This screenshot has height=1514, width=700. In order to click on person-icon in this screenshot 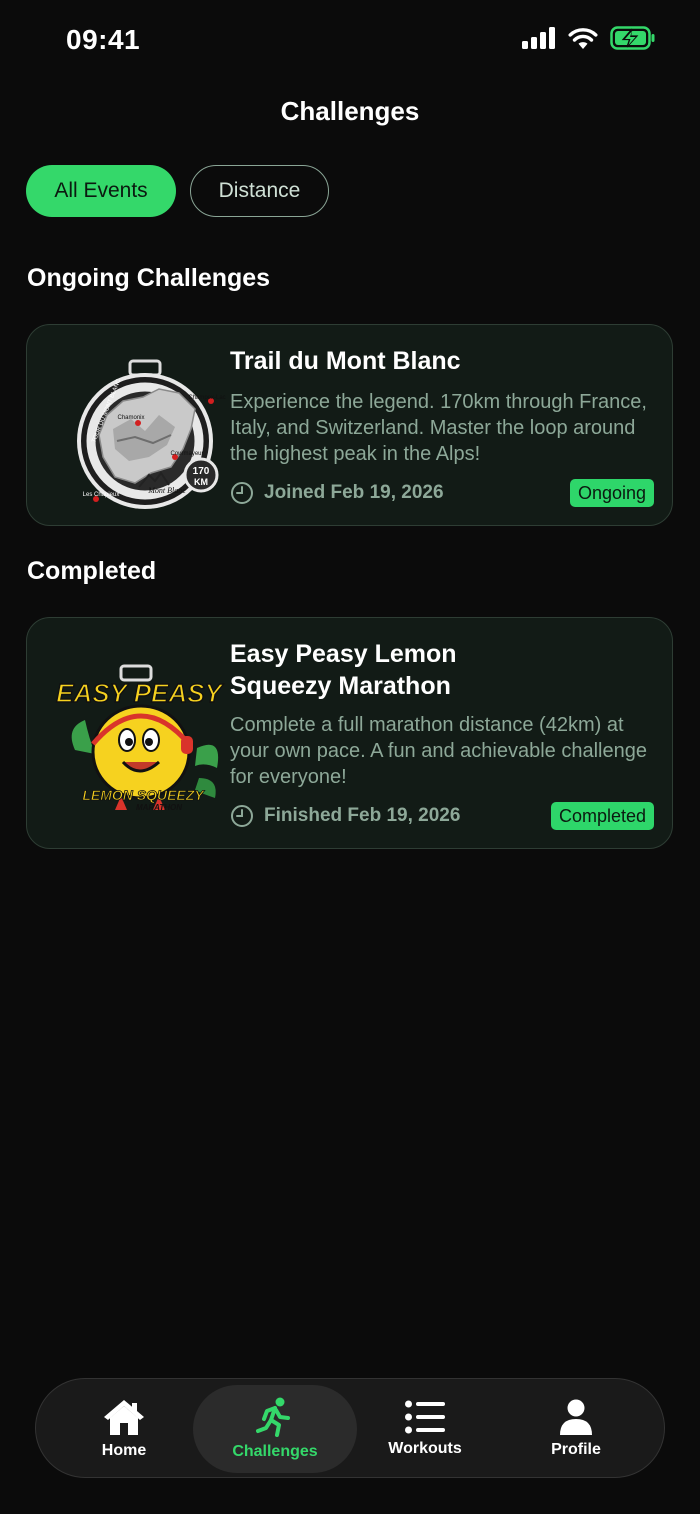, I will do `click(576, 1417)`.